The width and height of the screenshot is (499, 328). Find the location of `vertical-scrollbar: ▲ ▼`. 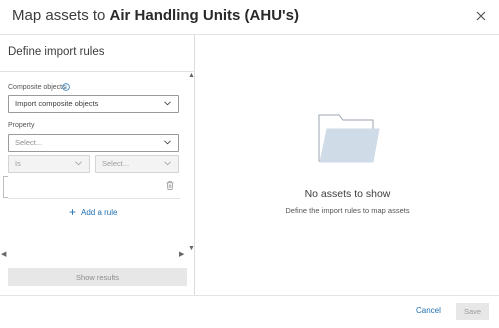

vertical-scrollbar: ▲ ▼ is located at coordinates (190, 162).